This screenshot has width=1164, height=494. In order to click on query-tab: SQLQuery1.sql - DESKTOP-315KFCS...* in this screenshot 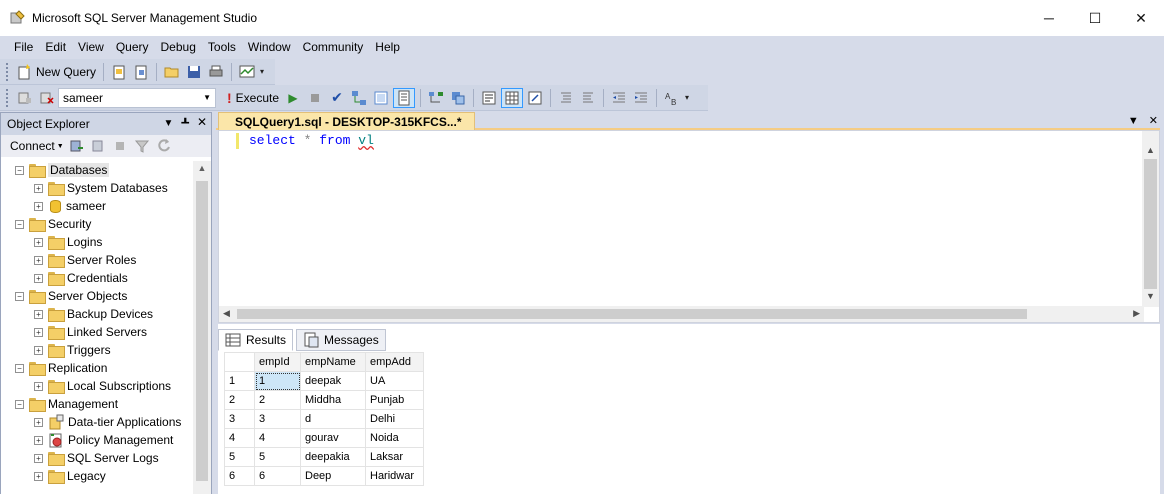, I will do `click(346, 121)`.